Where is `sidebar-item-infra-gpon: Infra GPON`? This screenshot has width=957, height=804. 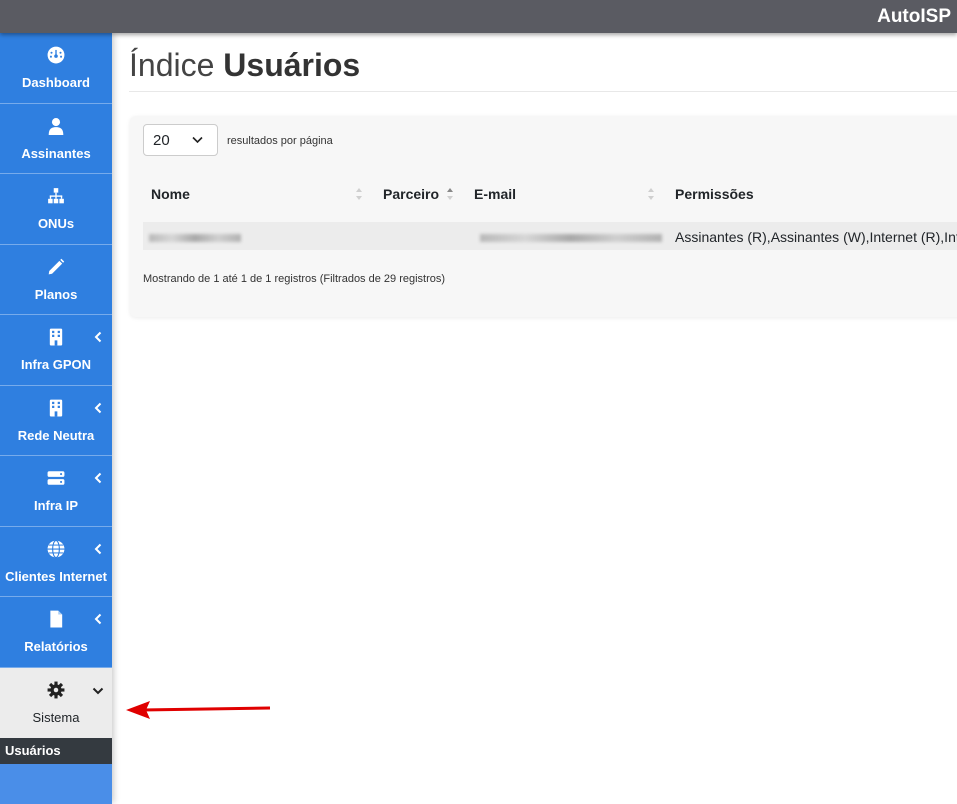 sidebar-item-infra-gpon: Infra GPON is located at coordinates (56, 350).